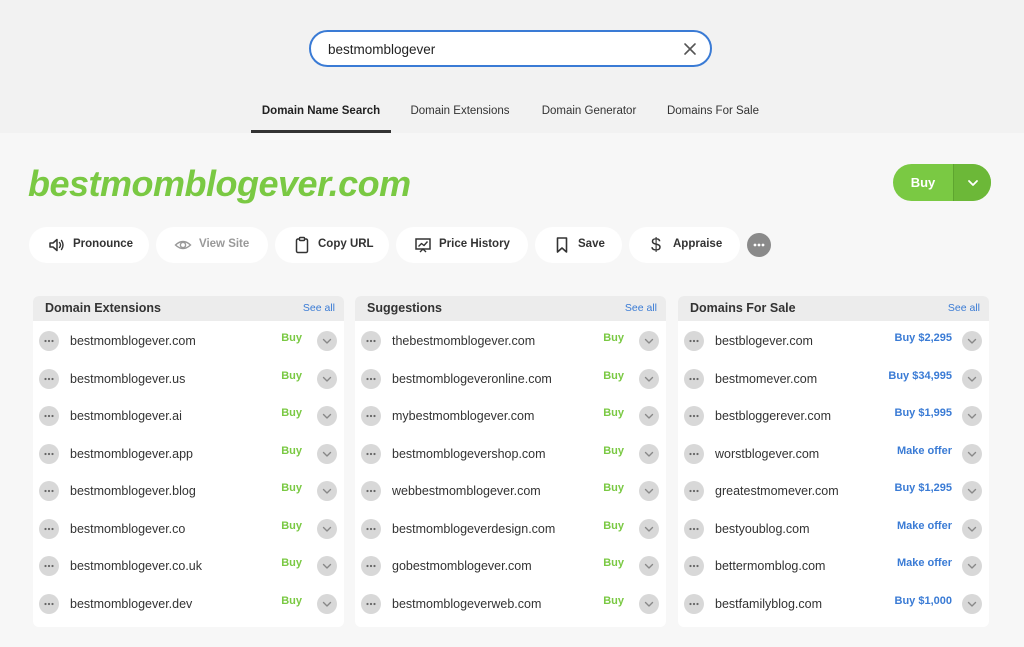 This screenshot has height=647, width=1024. I want to click on price-history-button: Price History, so click(462, 245).